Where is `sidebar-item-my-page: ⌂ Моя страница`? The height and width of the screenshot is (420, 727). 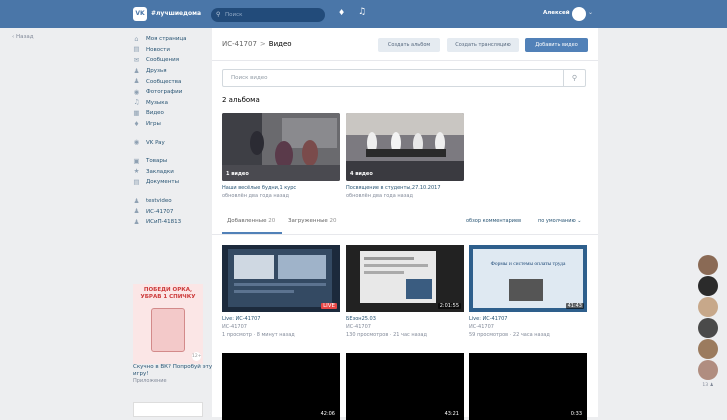 sidebar-item-my-page: ⌂ Моя страница is located at coordinates (173, 39).